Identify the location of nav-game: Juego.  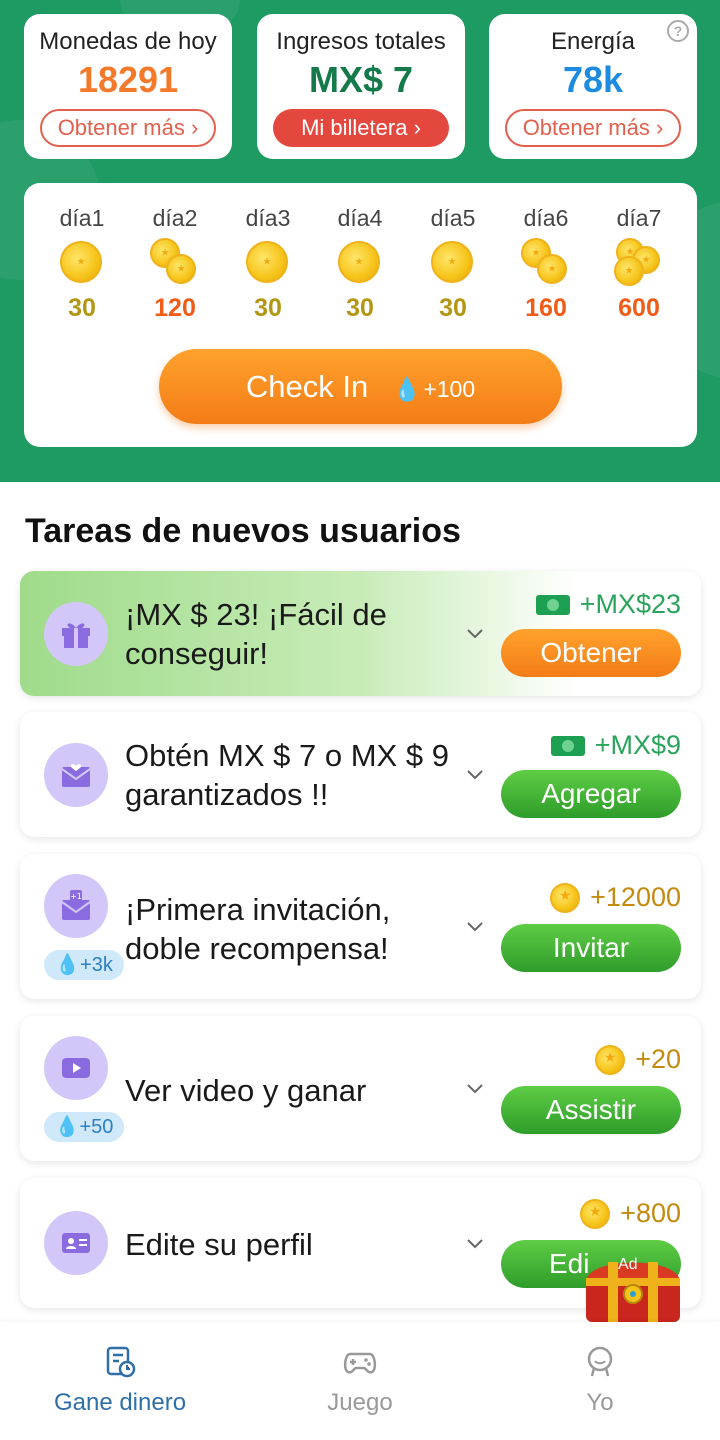
(360, 1381).